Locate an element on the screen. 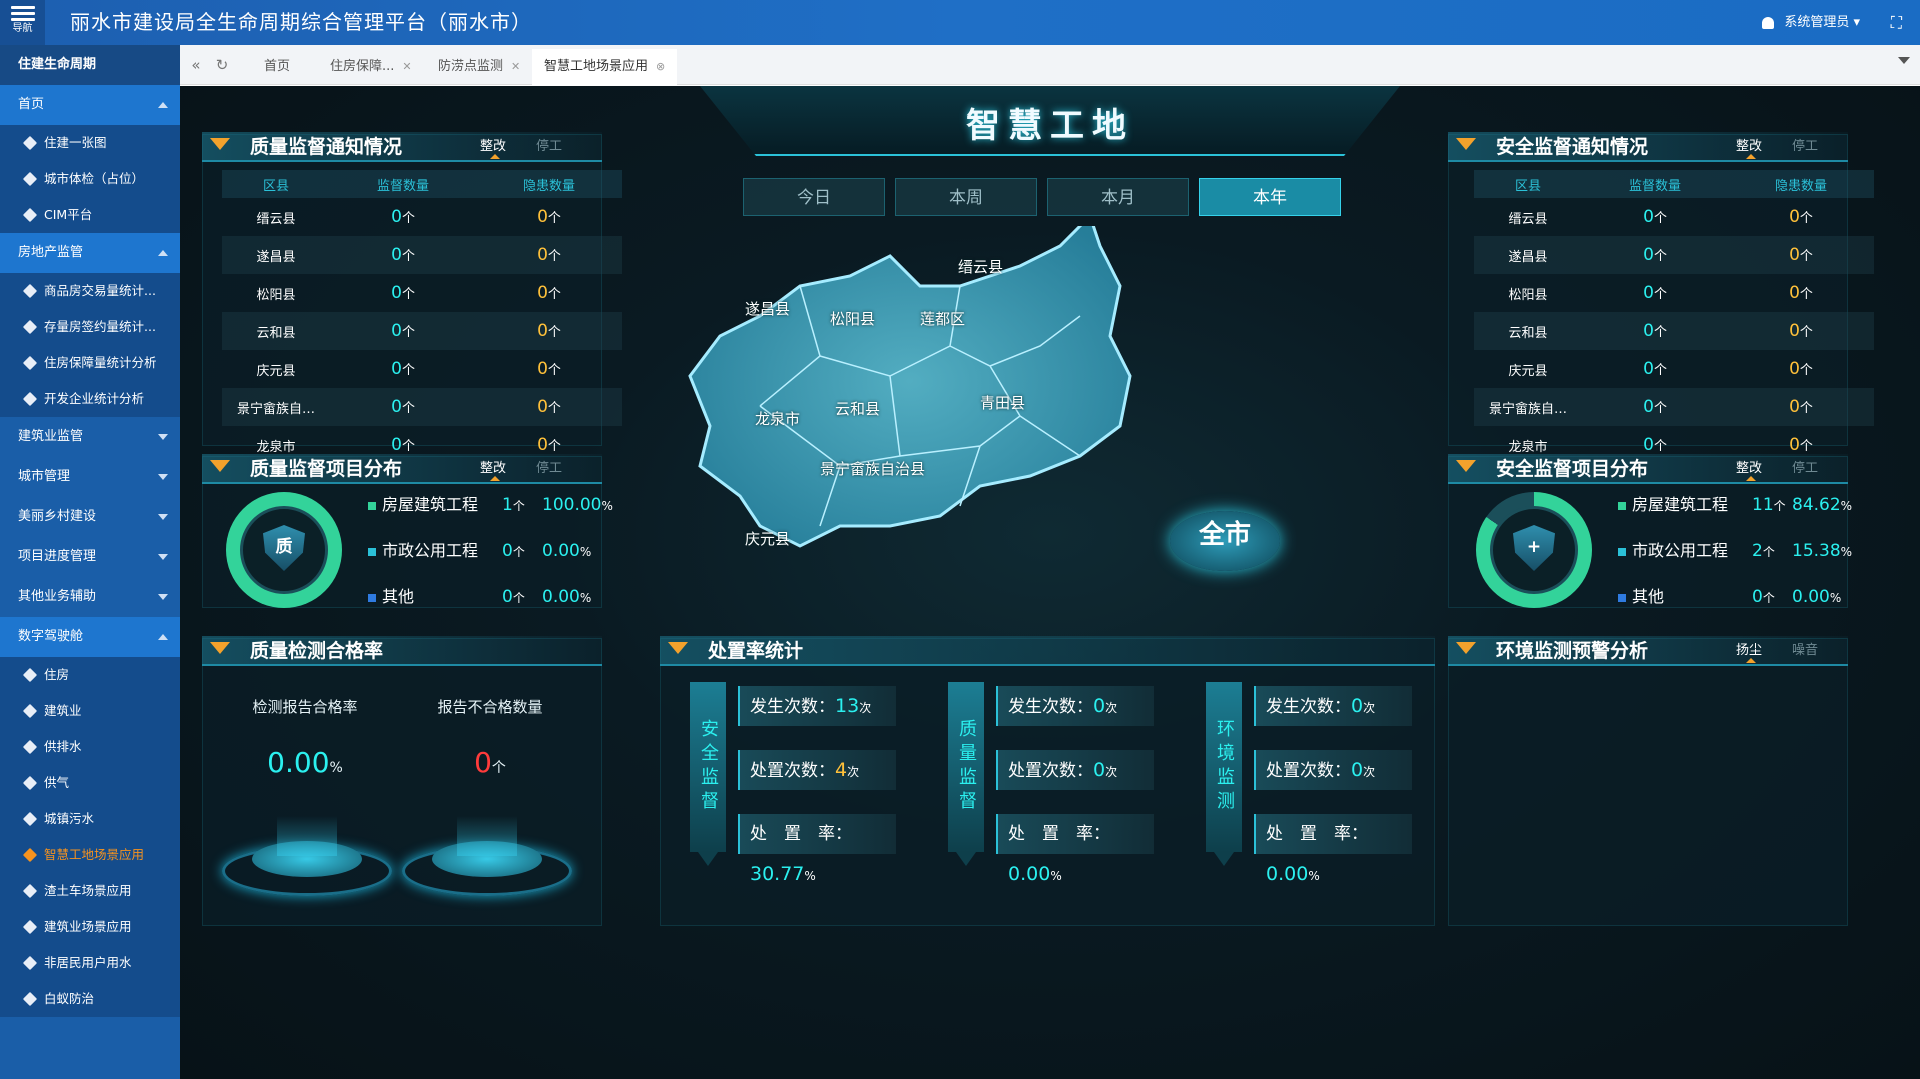  sidebar-item: CIM平台 is located at coordinates (90, 215).